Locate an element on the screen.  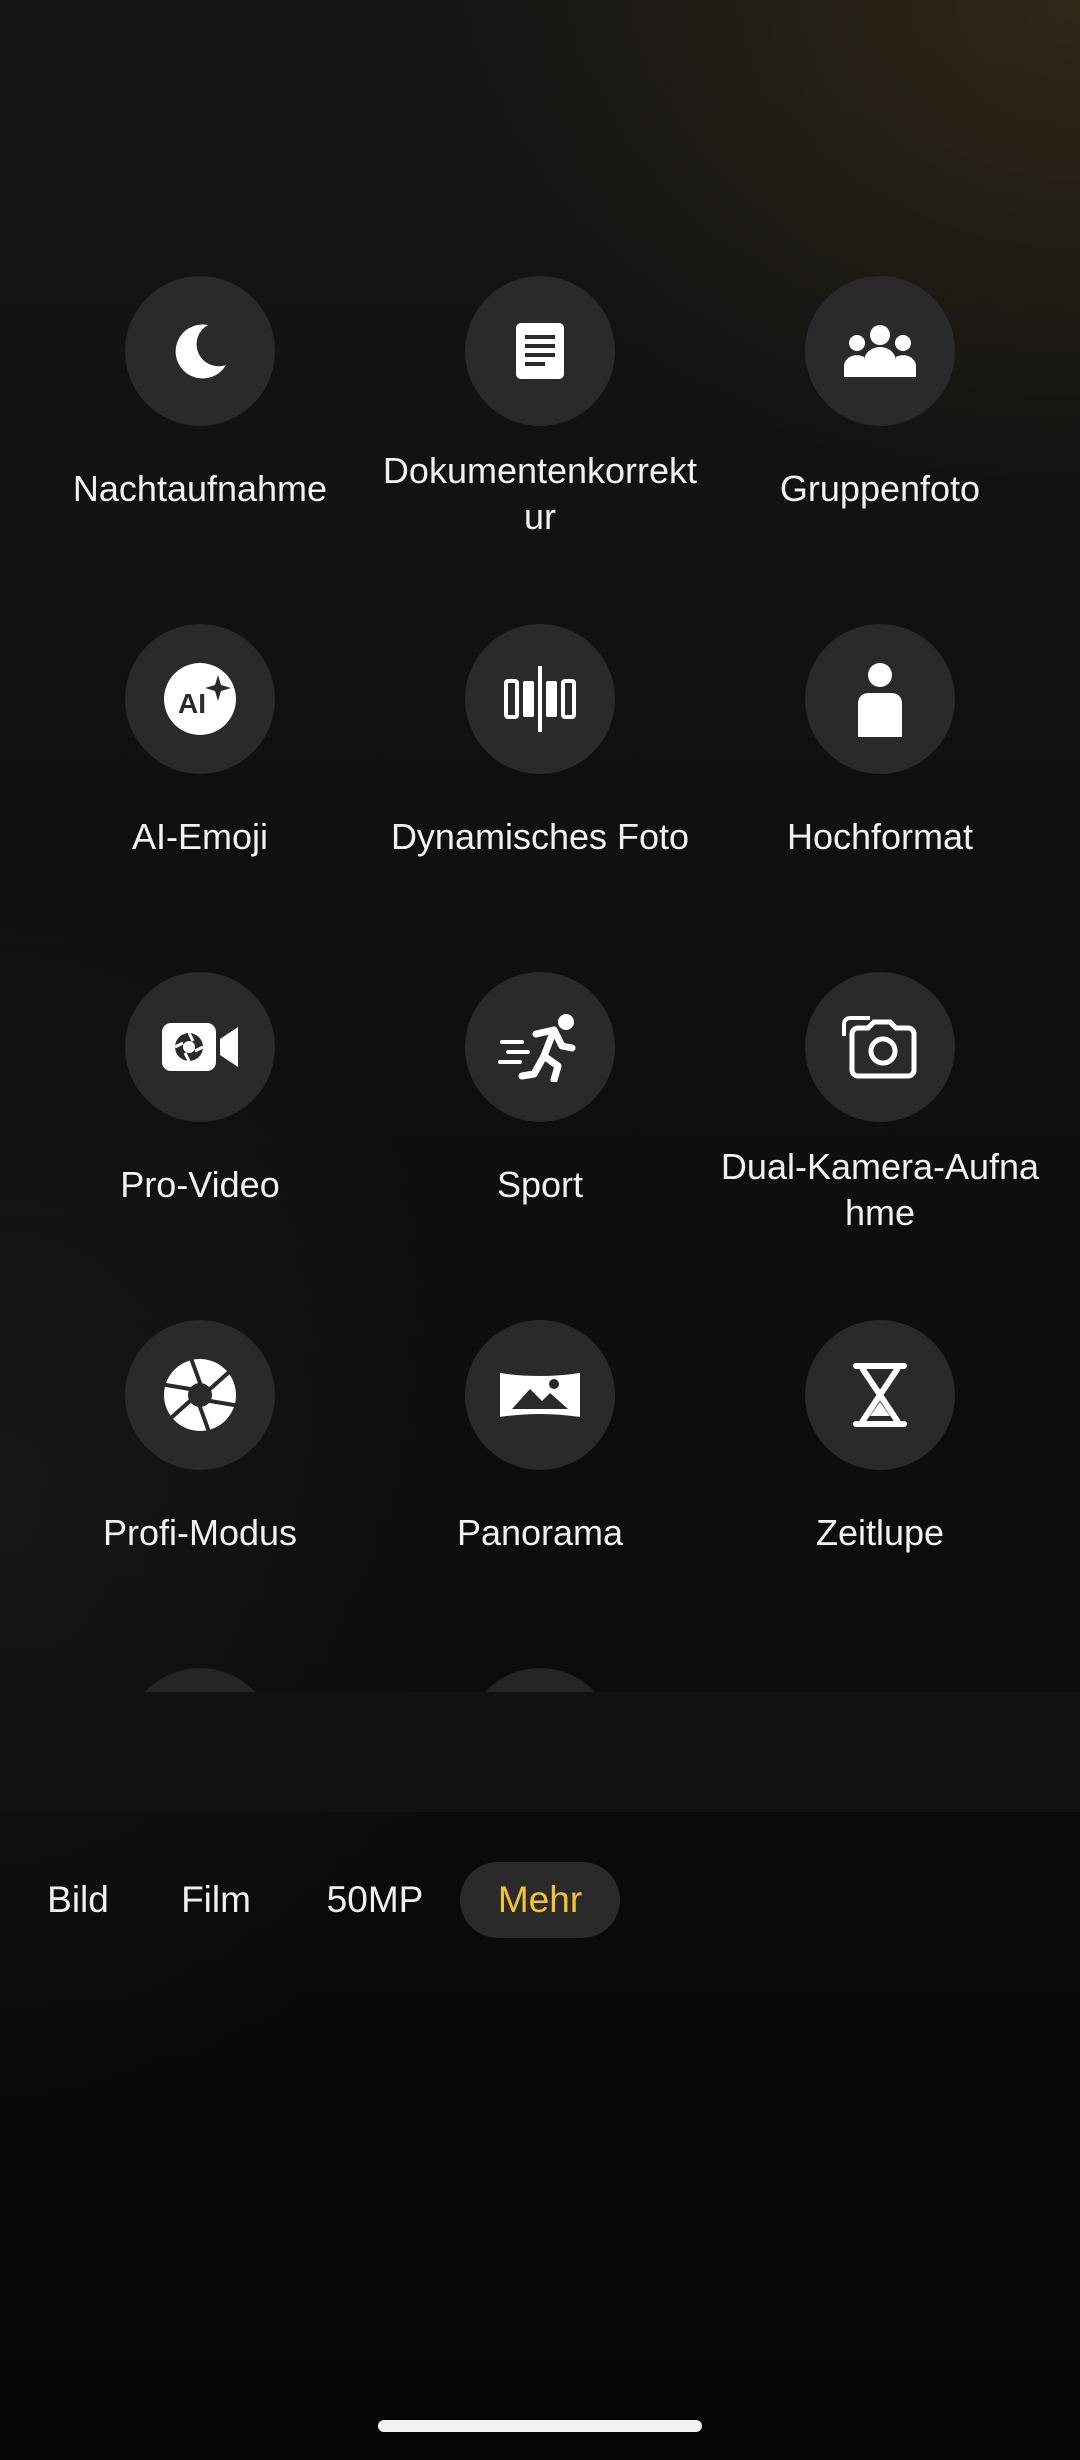
mode-sport: Sport is located at coordinates (540, 1090).